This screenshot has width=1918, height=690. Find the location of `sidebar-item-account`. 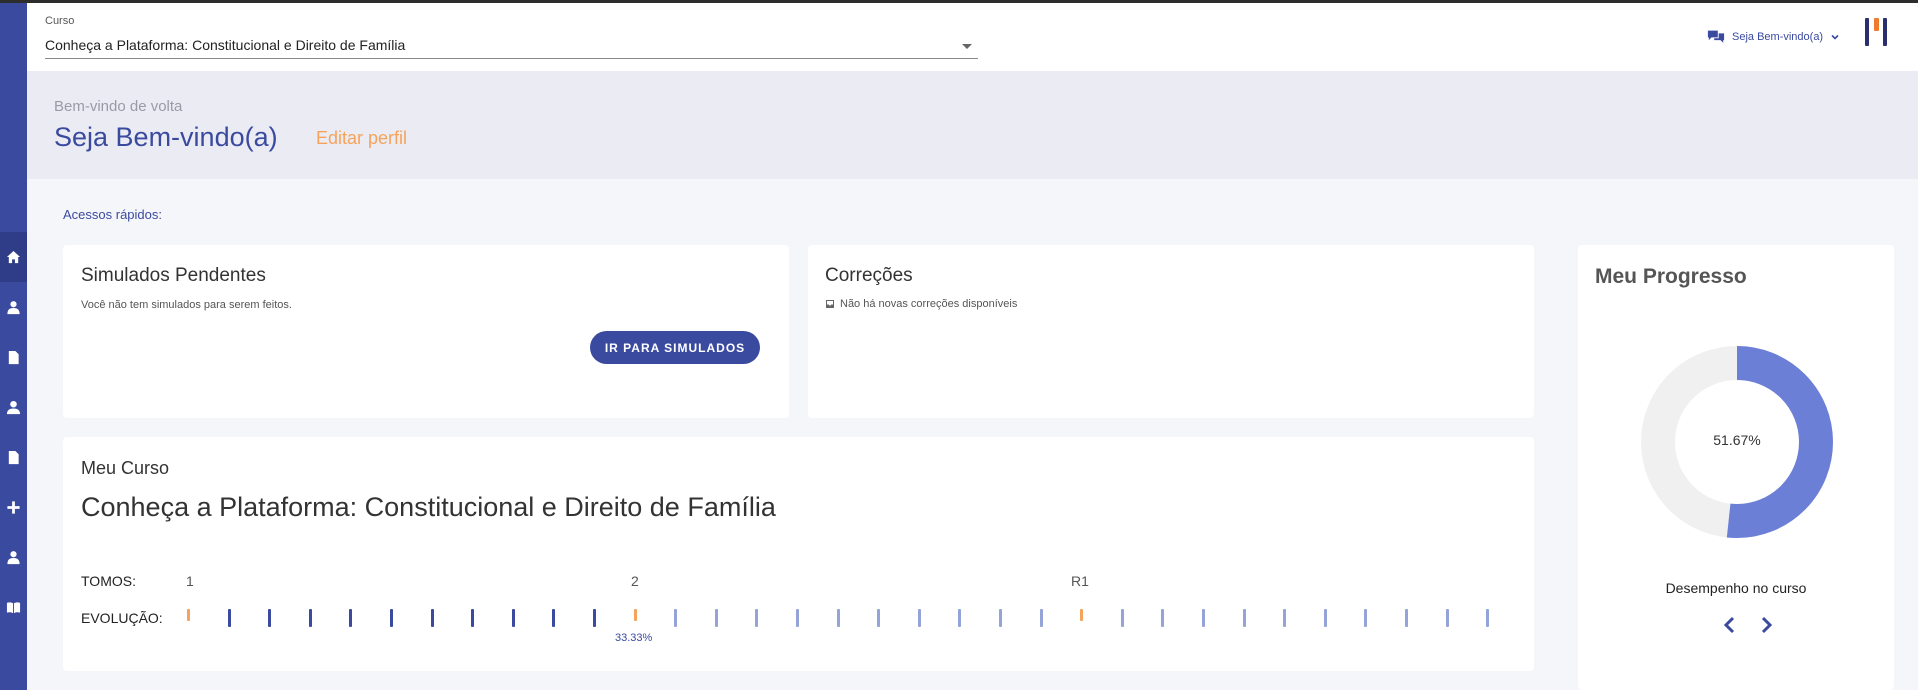

sidebar-item-account is located at coordinates (13, 407).